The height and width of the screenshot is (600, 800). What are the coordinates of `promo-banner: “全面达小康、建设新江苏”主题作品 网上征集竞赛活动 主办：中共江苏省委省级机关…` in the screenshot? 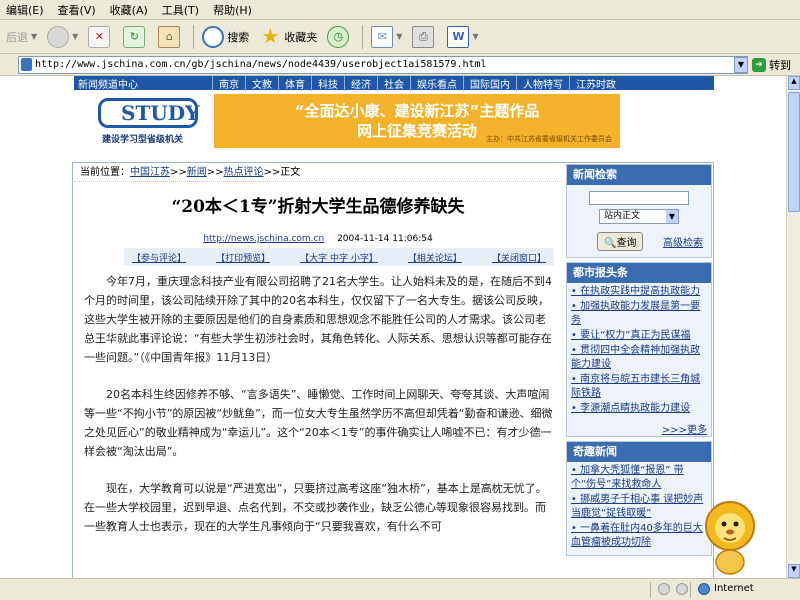 It's located at (417, 121).